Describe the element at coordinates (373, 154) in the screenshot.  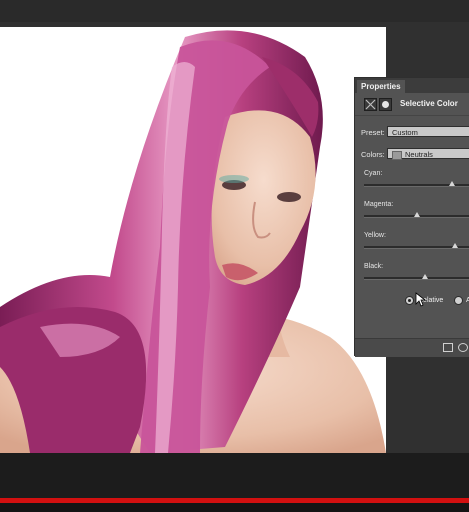
I see `colors-label: Colors:` at that location.